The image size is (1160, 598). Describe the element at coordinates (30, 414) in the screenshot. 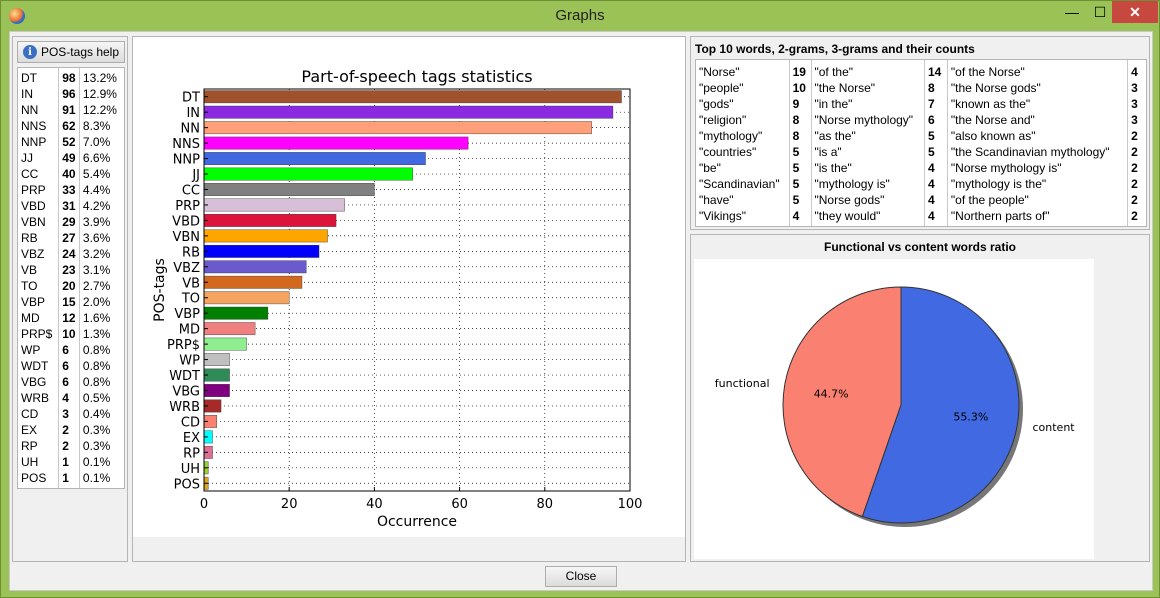

I see `tag-cell: CD` at that location.